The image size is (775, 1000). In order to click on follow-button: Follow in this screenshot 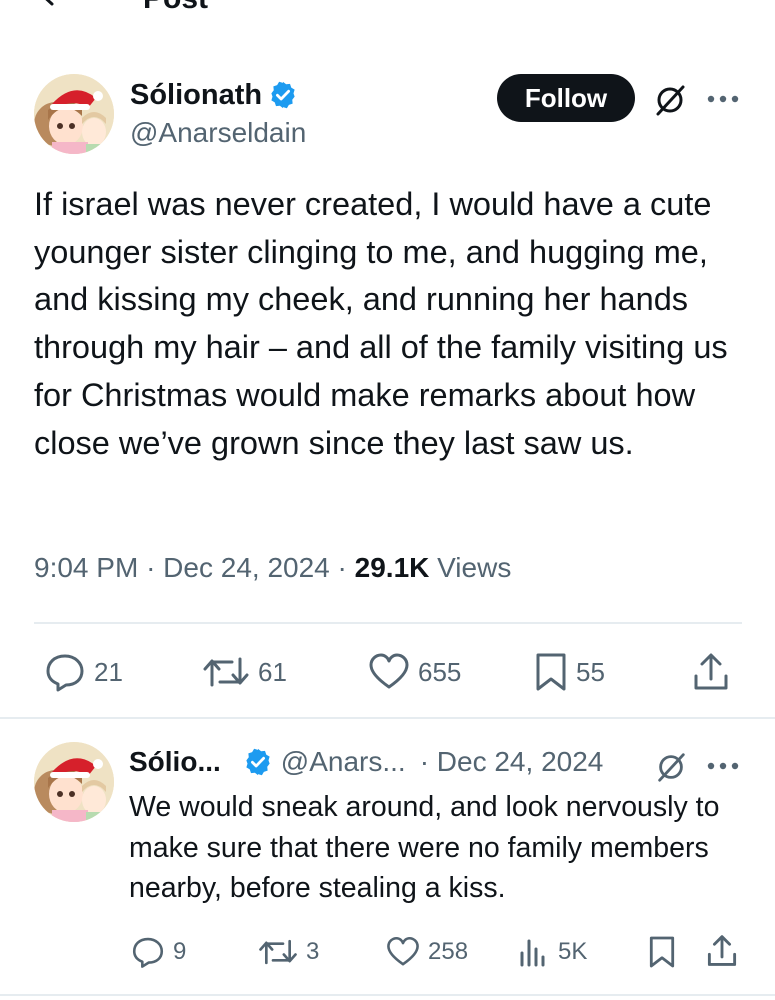, I will do `click(566, 98)`.